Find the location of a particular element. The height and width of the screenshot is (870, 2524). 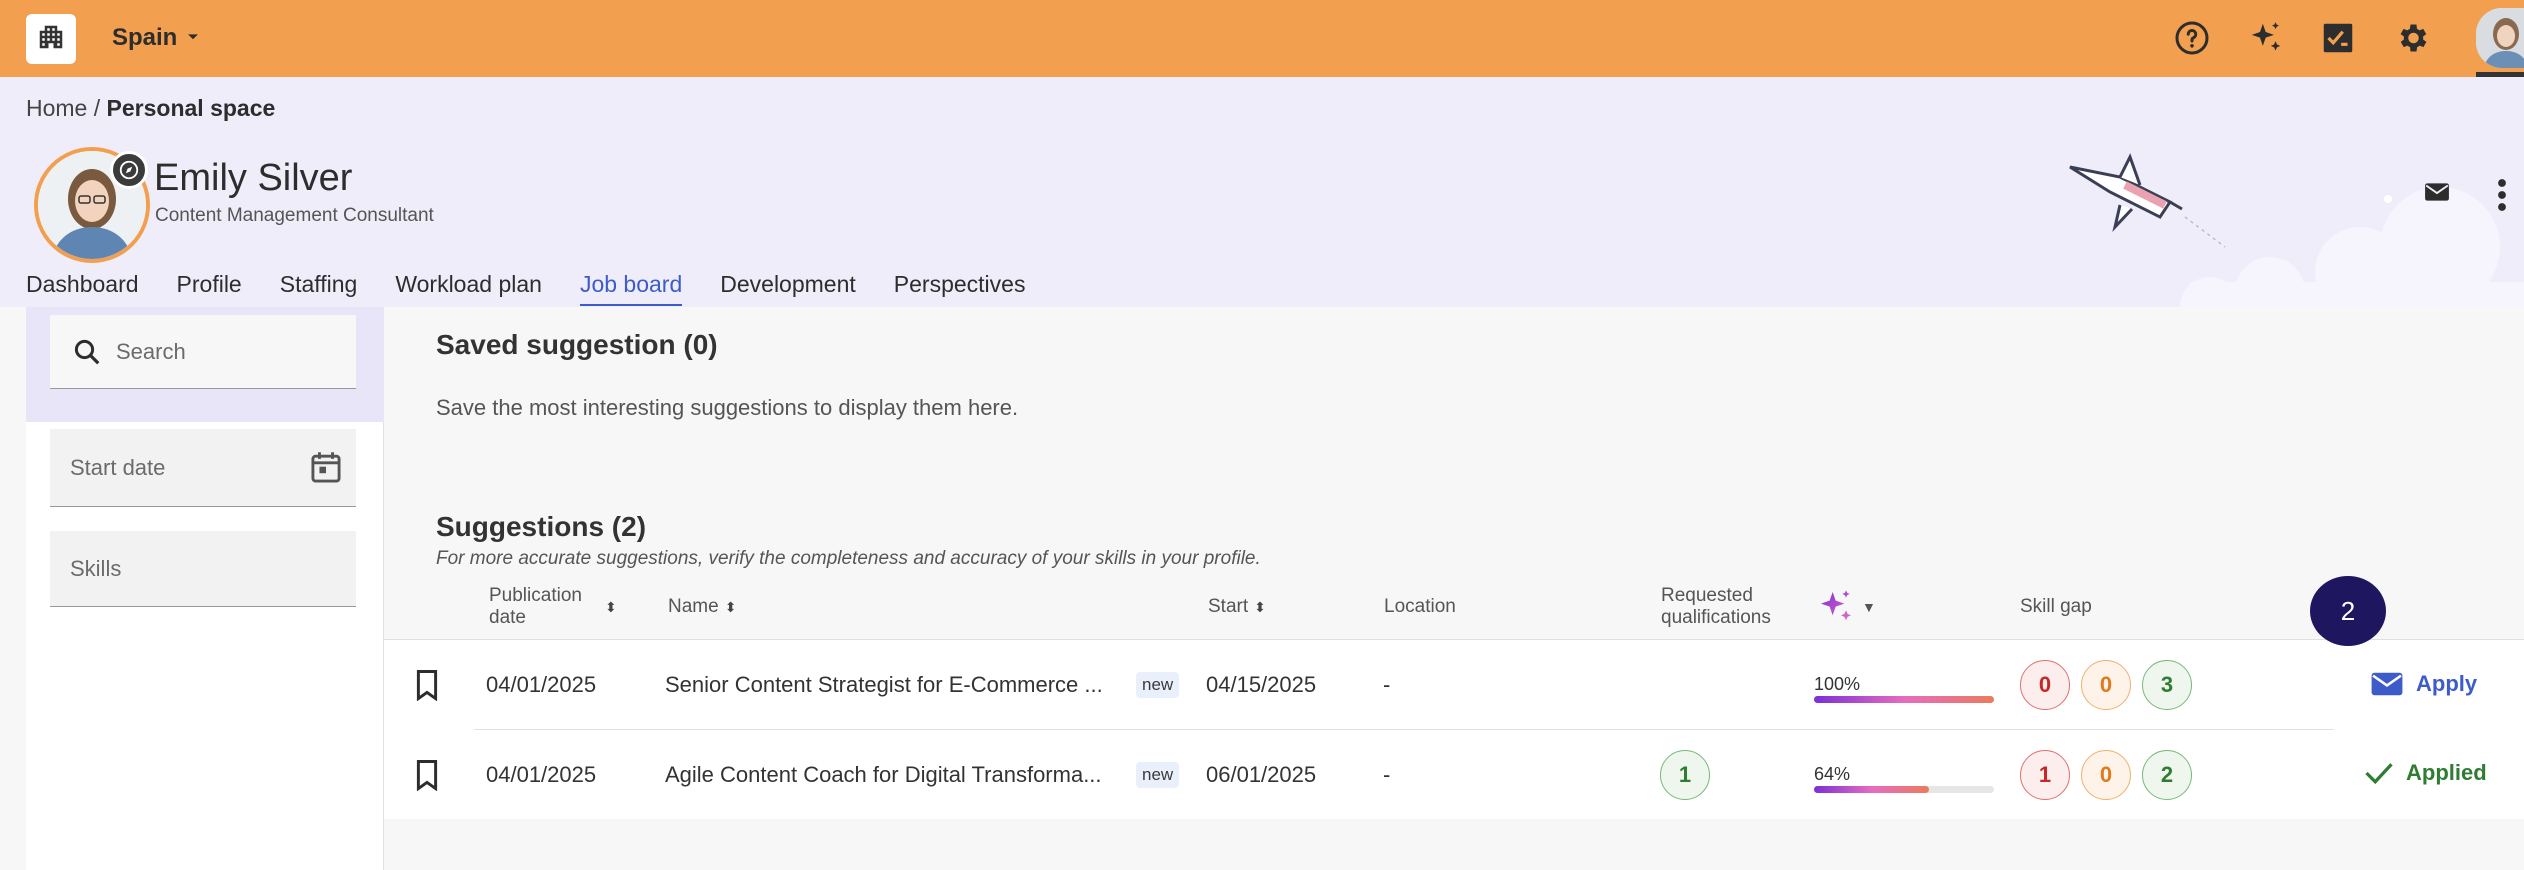

col-skill-gap: Skill gap is located at coordinates (2056, 607).